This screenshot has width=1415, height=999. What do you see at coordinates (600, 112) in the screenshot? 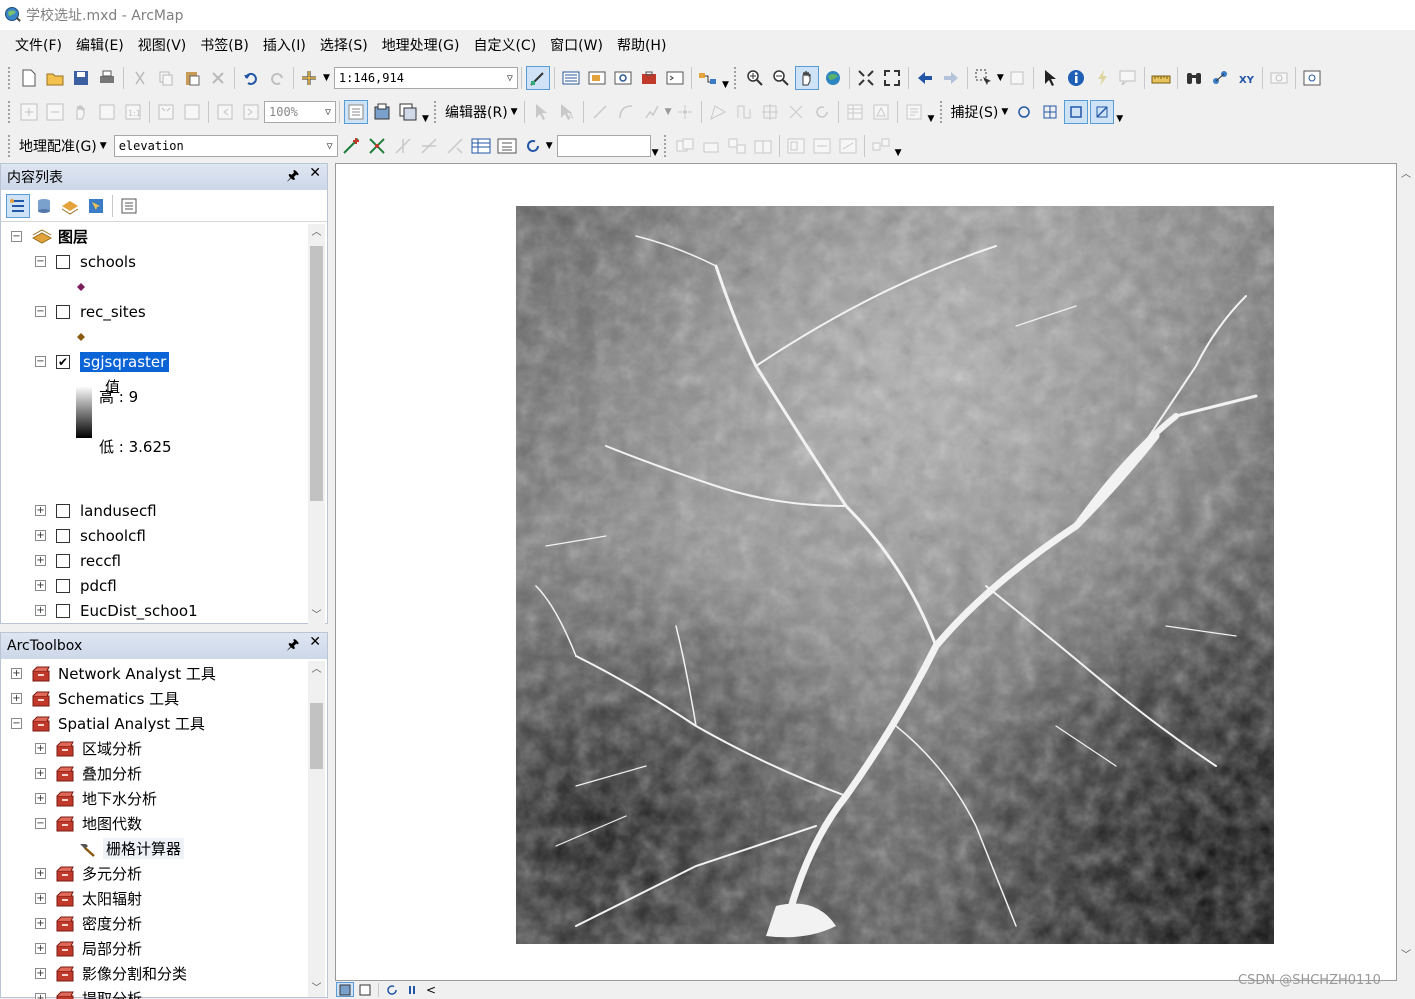
I see `straight-segment-icon` at bounding box center [600, 112].